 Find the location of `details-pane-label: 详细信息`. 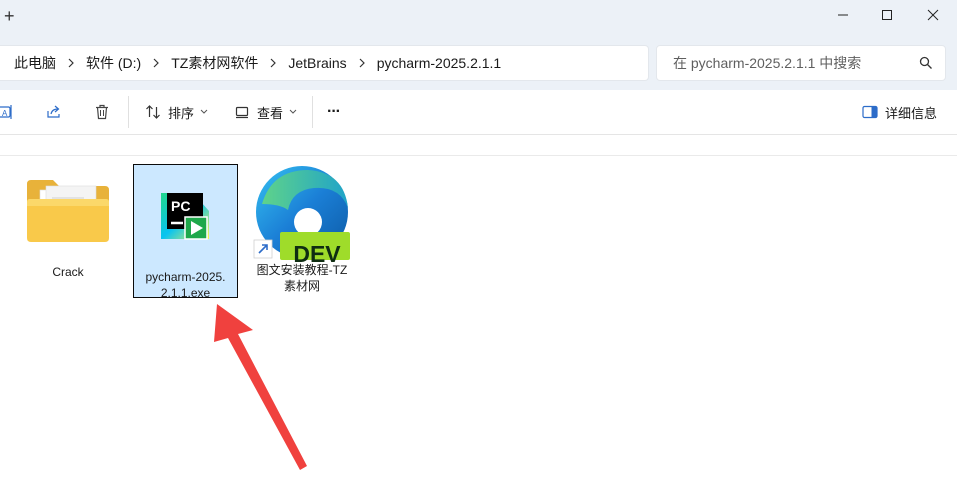

details-pane-label: 详细信息 is located at coordinates (911, 113).